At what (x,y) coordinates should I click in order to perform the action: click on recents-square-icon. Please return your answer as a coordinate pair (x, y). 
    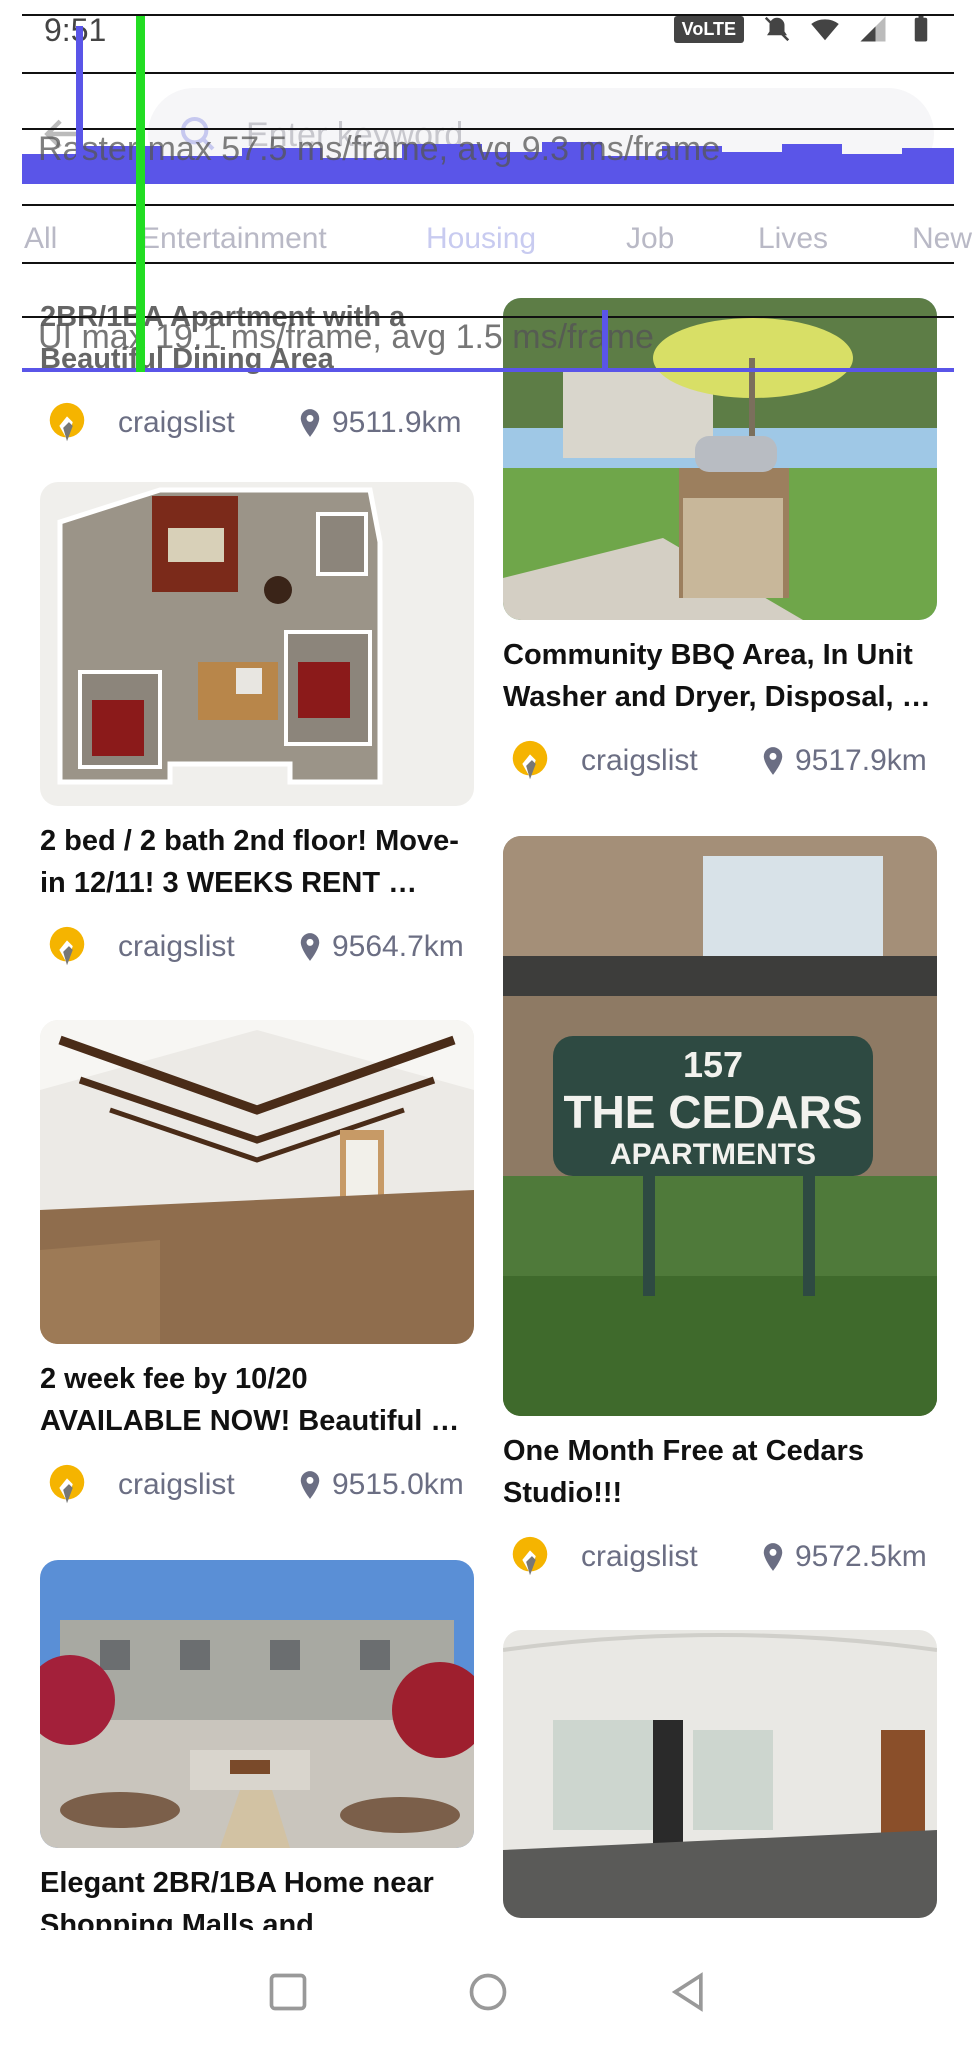
    Looking at the image, I should click on (288, 1992).